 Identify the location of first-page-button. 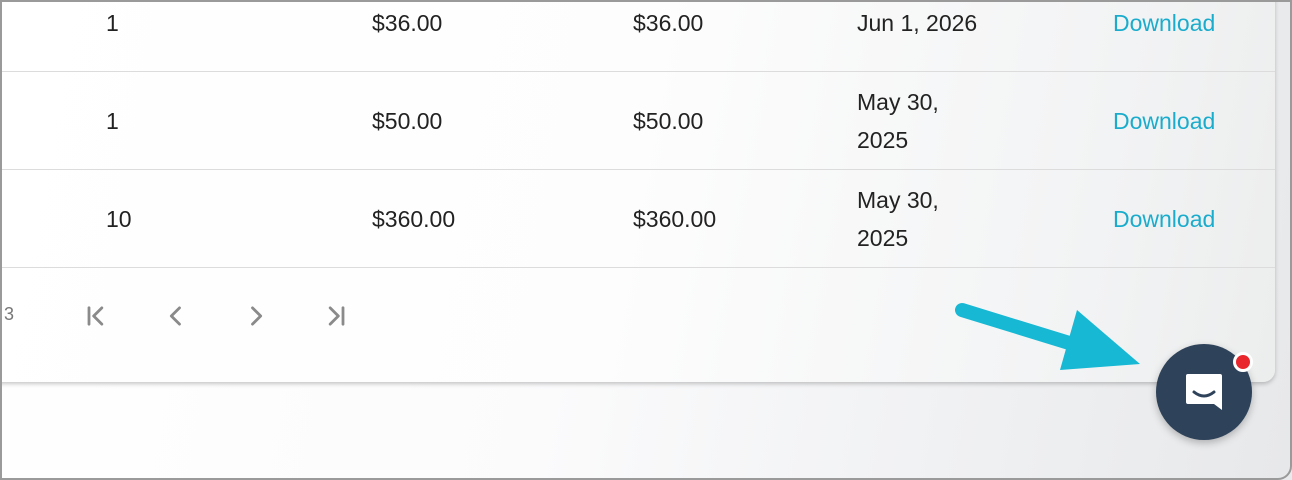
(96, 316).